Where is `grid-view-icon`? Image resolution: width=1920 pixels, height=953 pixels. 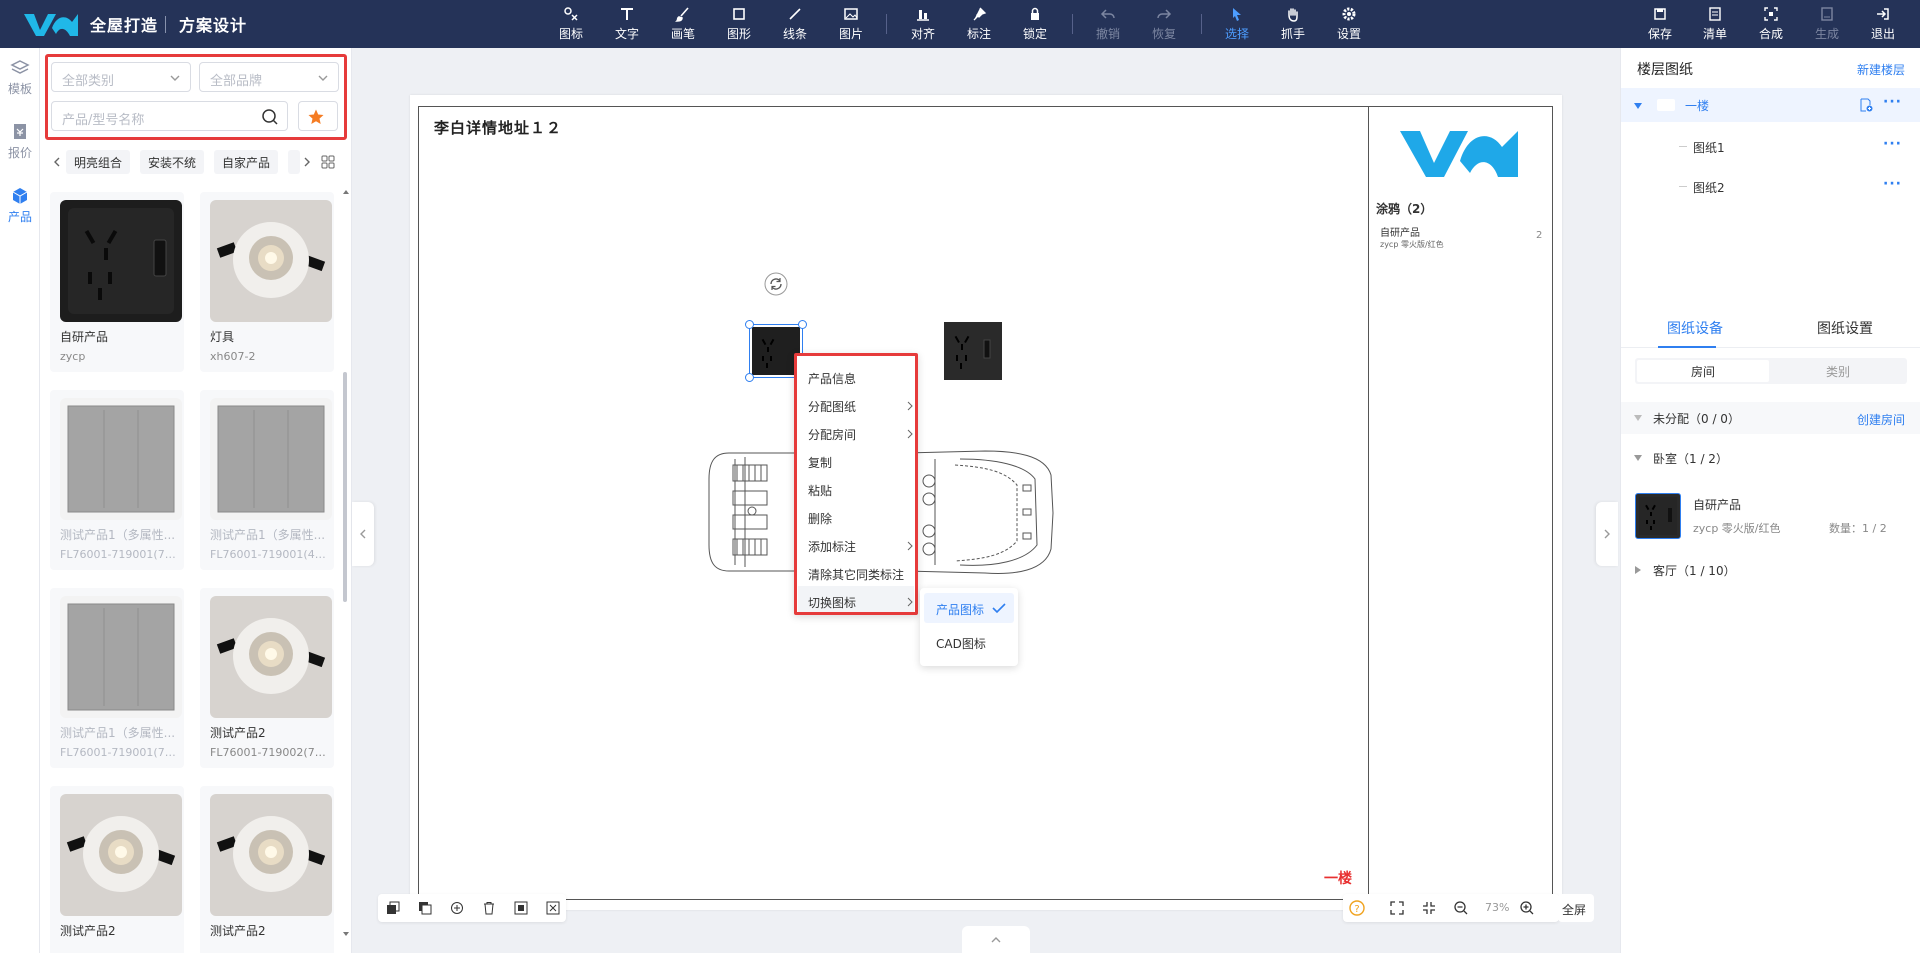 grid-view-icon is located at coordinates (328, 162).